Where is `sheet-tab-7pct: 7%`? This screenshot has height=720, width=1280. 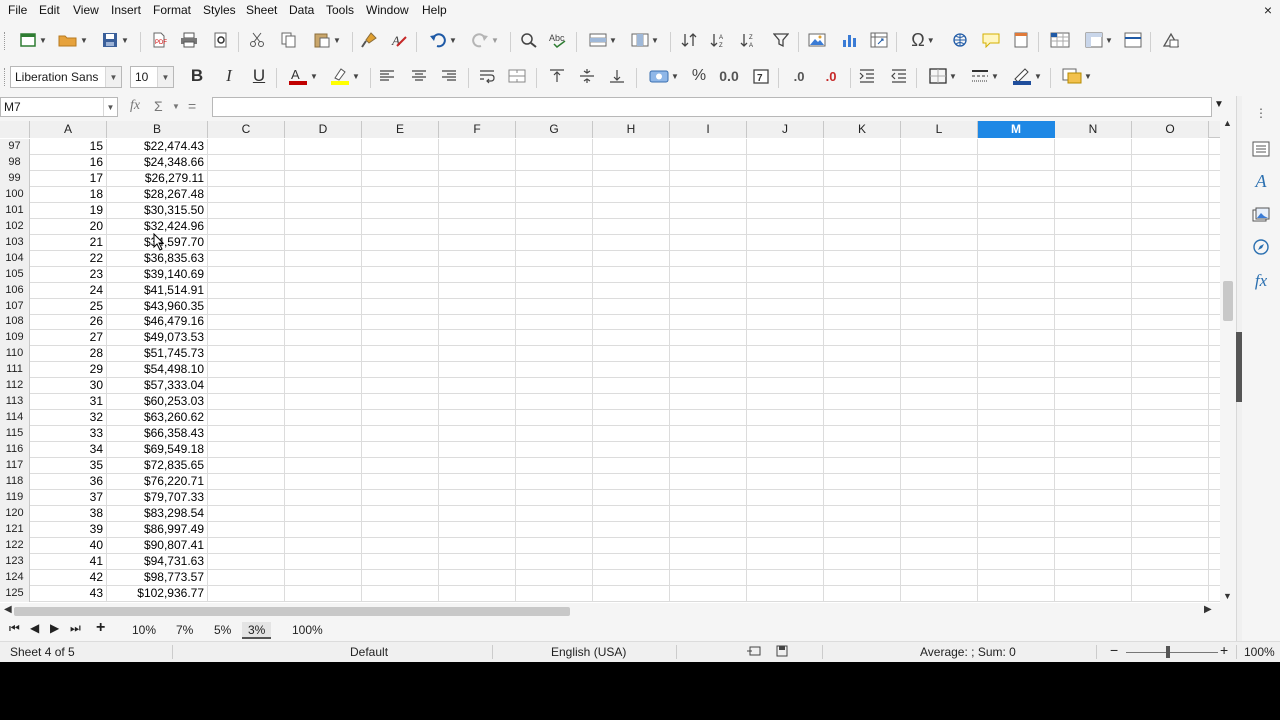
sheet-tab-7pct: 7% is located at coordinates (184, 630).